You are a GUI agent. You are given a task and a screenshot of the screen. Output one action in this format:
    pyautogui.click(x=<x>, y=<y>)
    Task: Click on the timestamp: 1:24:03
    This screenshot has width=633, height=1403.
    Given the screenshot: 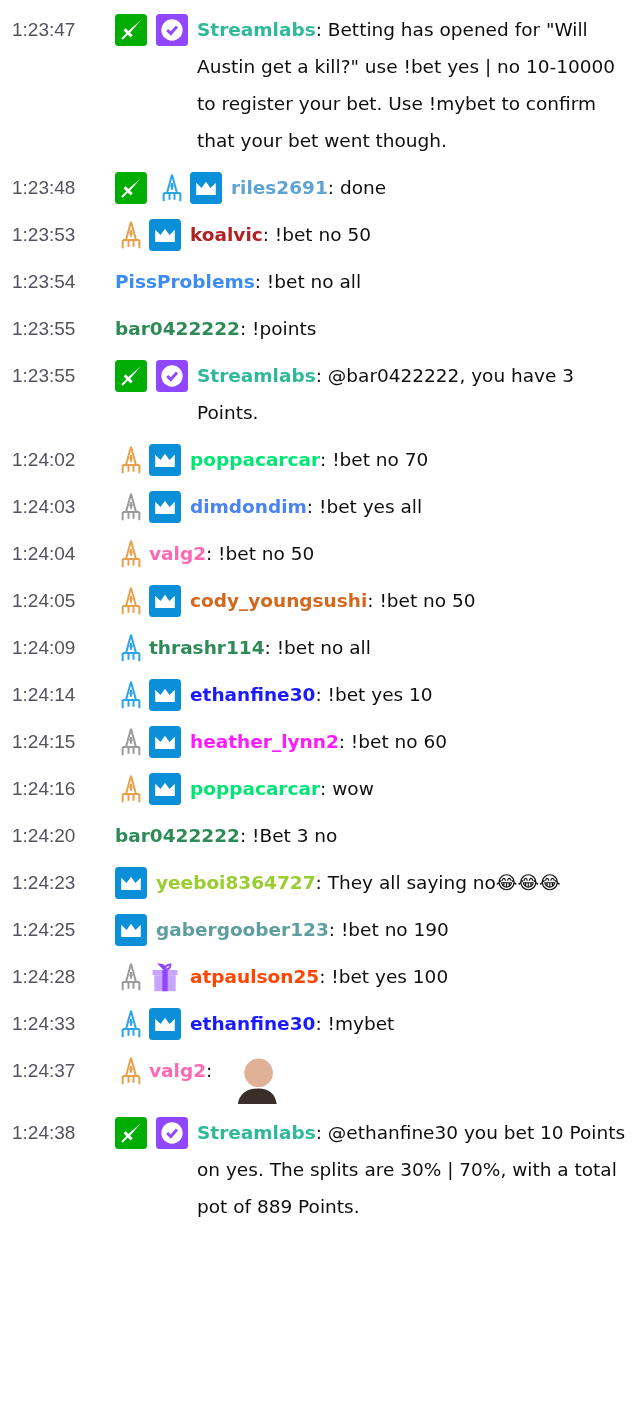 What is the action you would take?
    pyautogui.click(x=44, y=507)
    